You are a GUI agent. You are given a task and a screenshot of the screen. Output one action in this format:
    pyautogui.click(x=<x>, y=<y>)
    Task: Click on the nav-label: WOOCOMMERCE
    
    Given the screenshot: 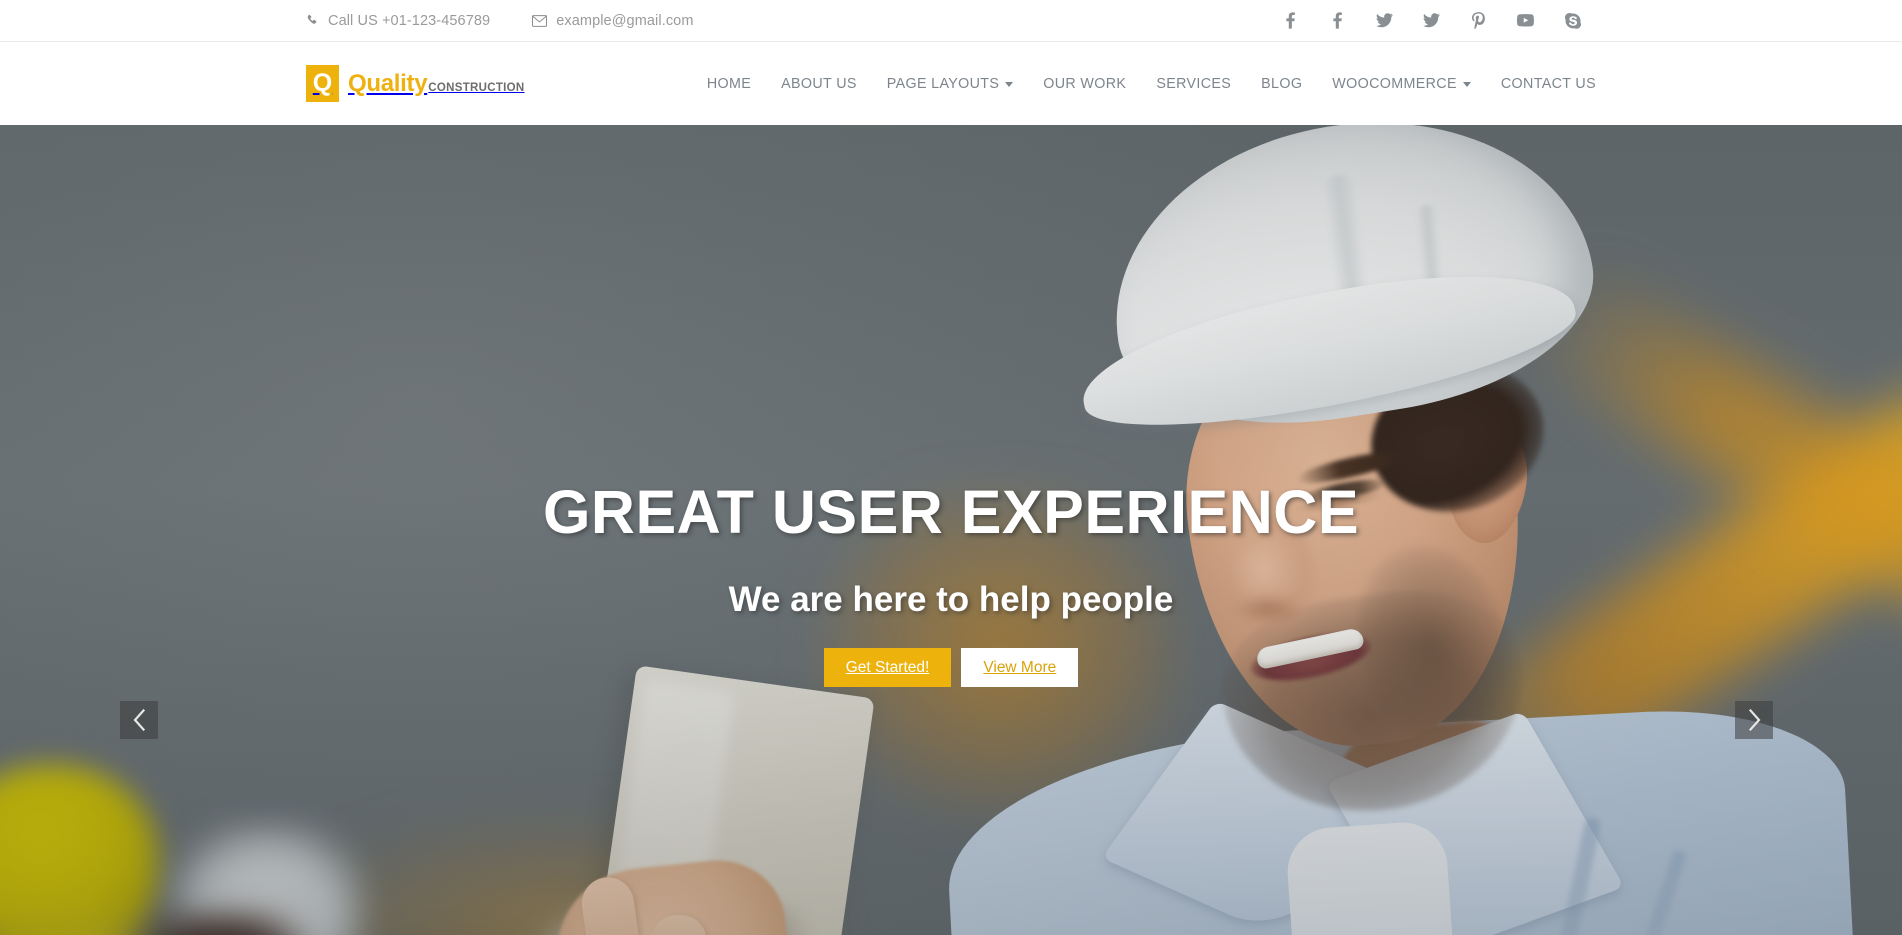 What is the action you would take?
    pyautogui.click(x=1394, y=83)
    